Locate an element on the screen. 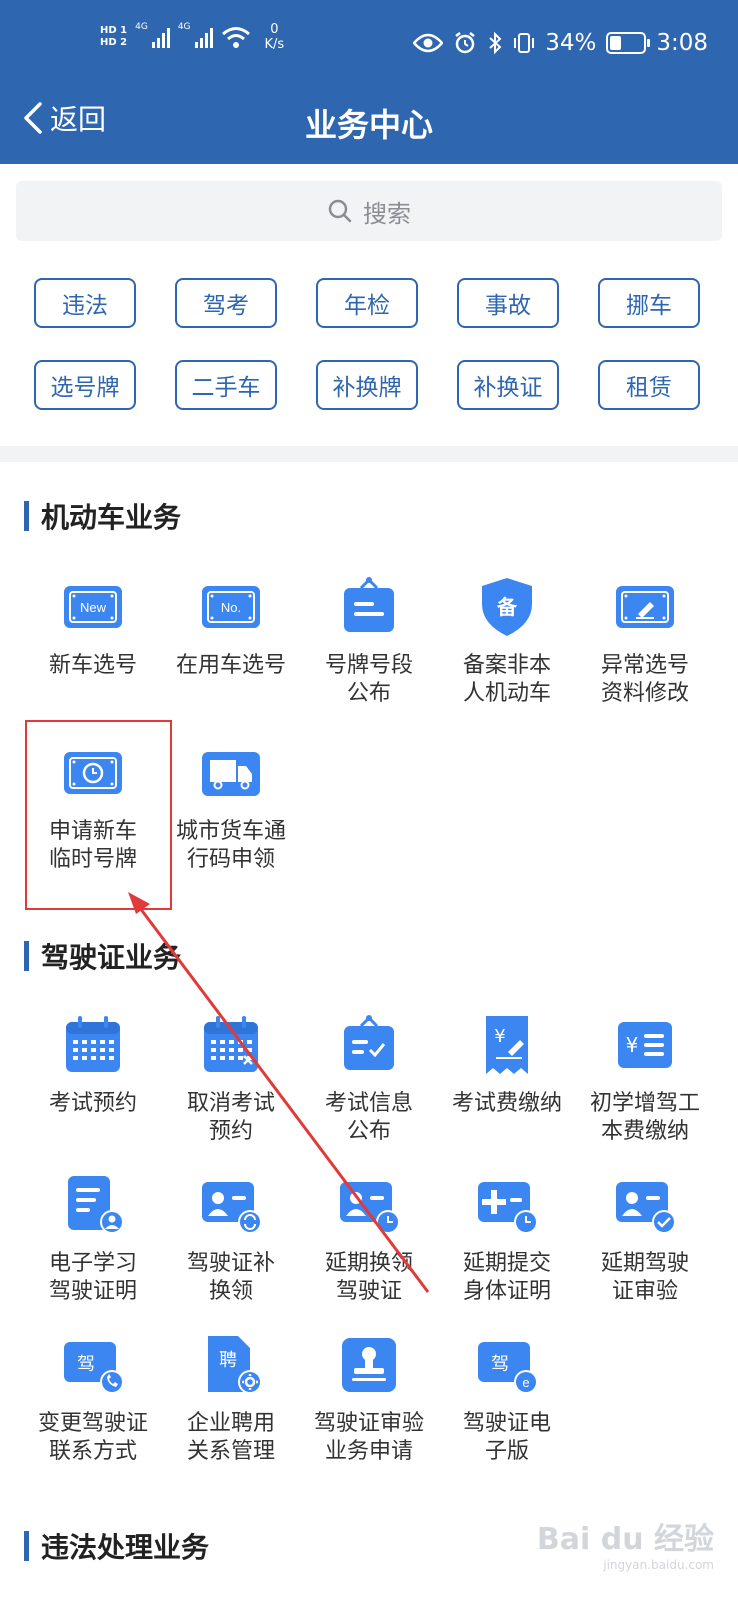 This screenshot has width=738, height=1600. service-label: 变更驾驶证 联系方式 is located at coordinates (92, 1437).